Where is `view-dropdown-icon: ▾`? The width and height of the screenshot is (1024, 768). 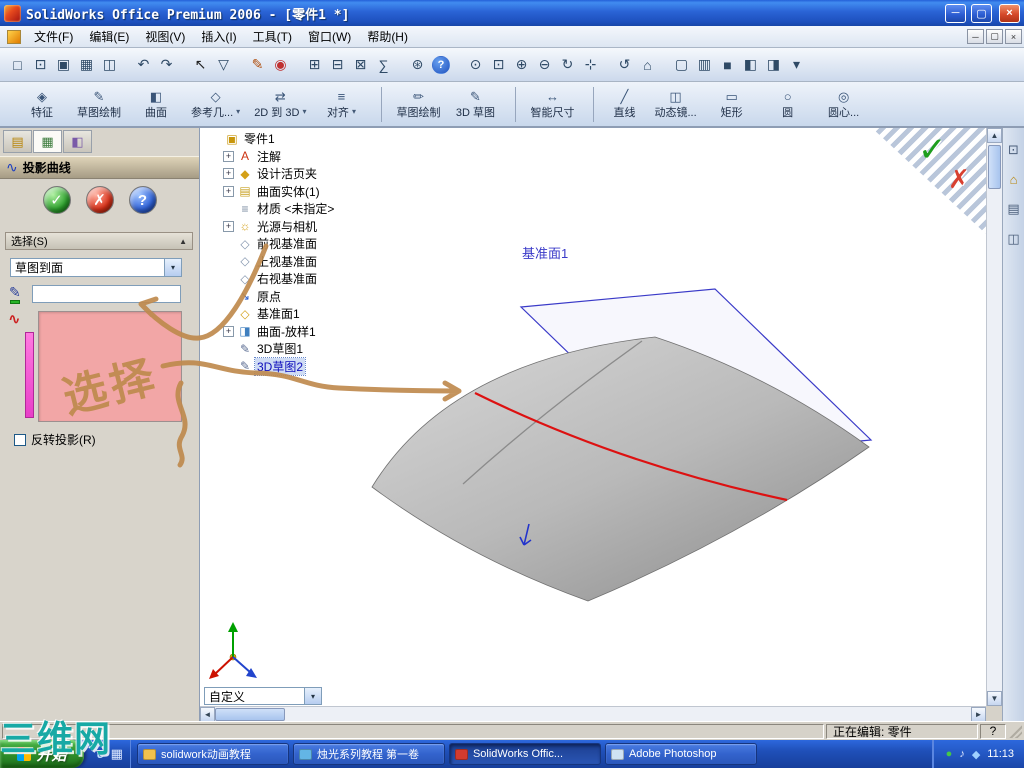 view-dropdown-icon: ▾ is located at coordinates (796, 65).